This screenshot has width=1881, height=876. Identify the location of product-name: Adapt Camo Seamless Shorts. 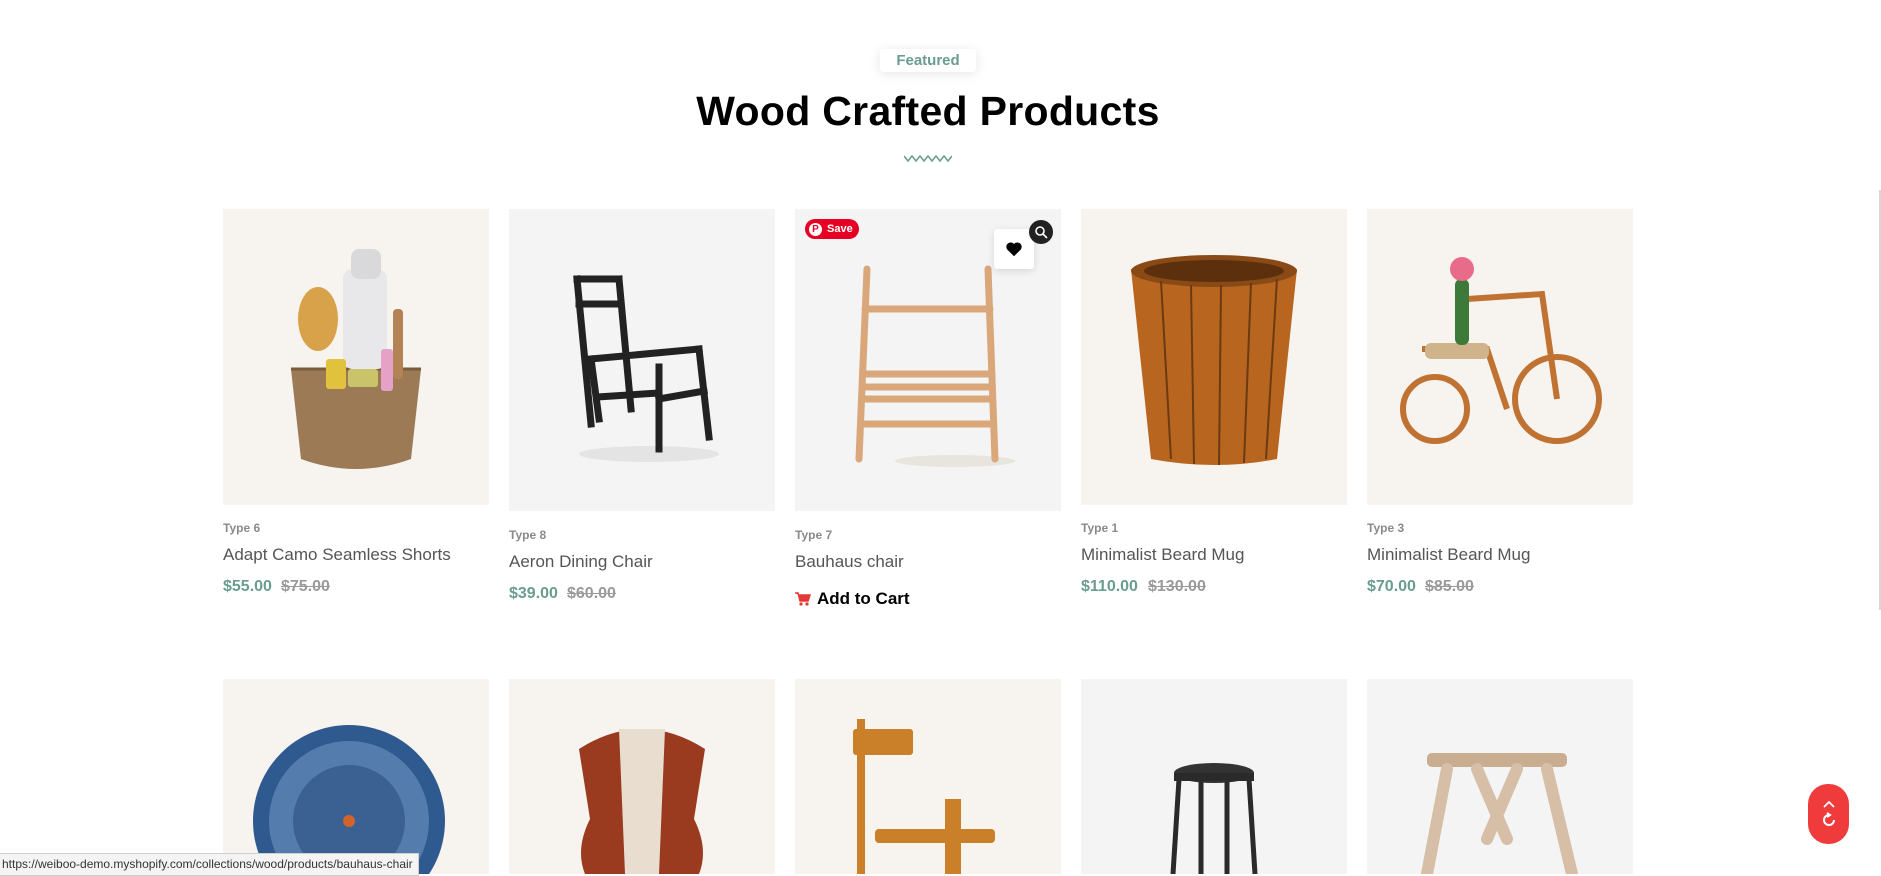
(337, 555).